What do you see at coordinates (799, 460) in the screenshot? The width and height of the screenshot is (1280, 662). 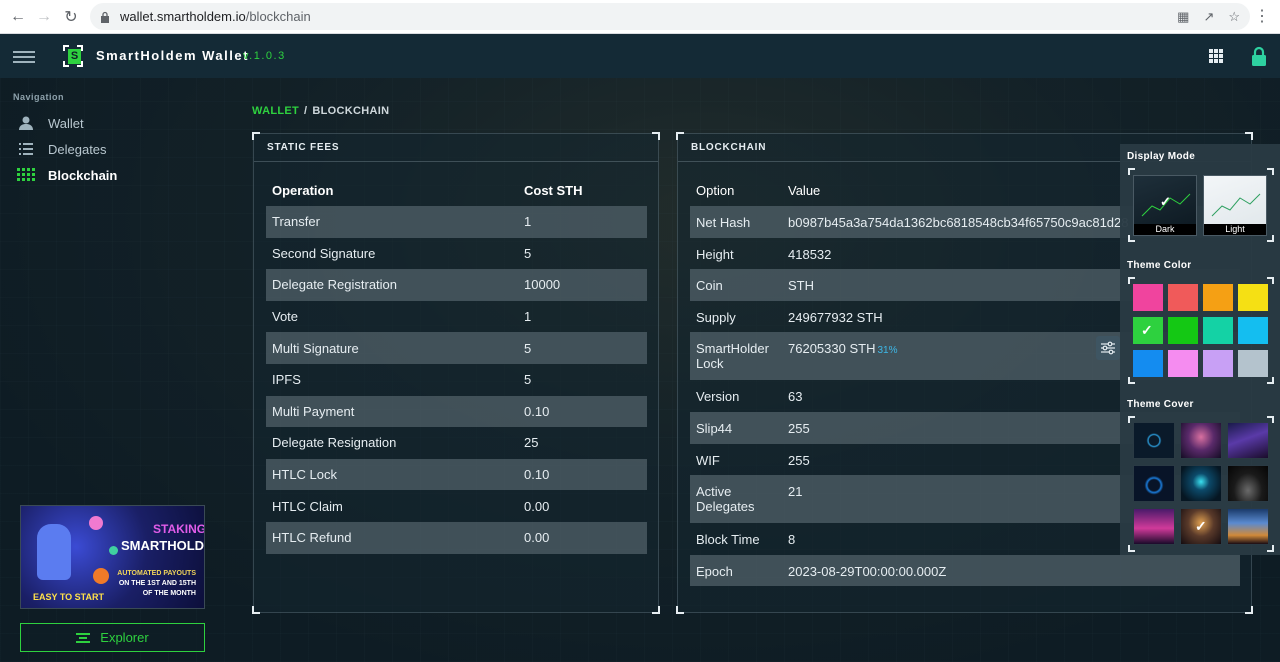 I see `value-text: 255` at bounding box center [799, 460].